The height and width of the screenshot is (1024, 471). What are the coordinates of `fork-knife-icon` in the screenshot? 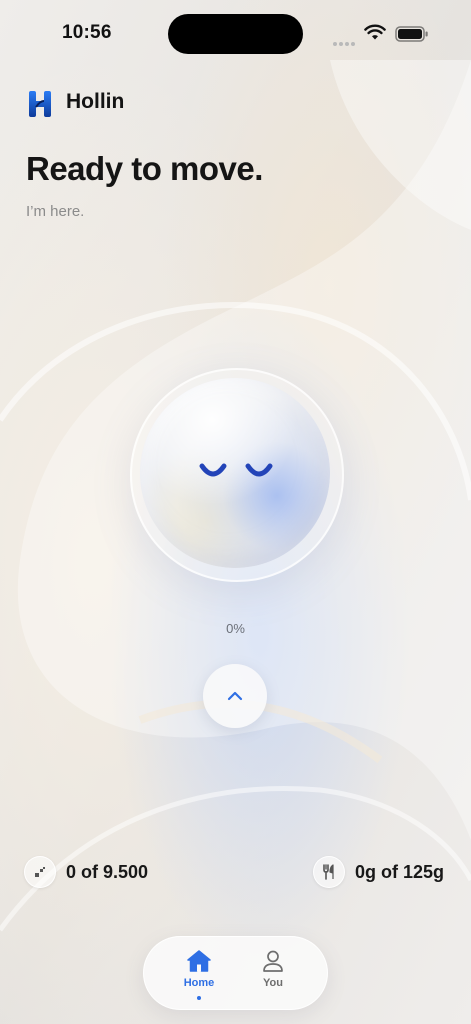 It's located at (329, 872).